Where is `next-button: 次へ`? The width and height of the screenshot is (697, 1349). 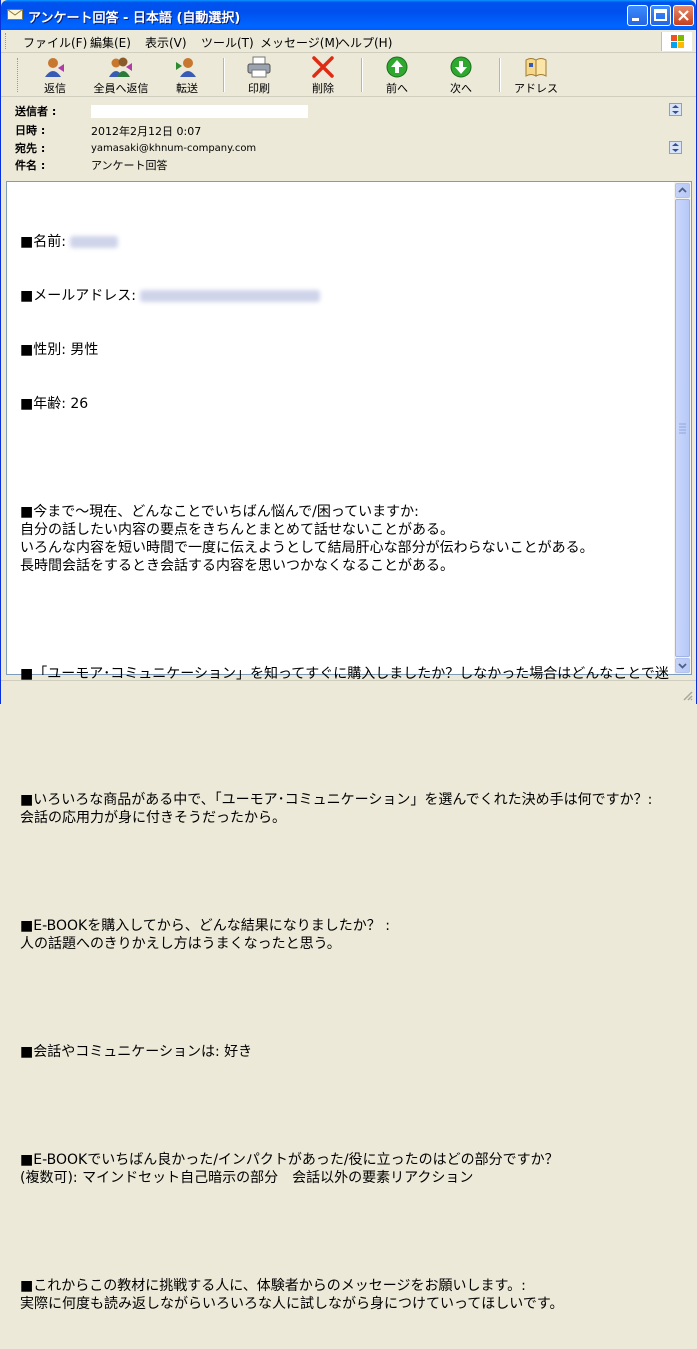 next-button: 次へ is located at coordinates (461, 76).